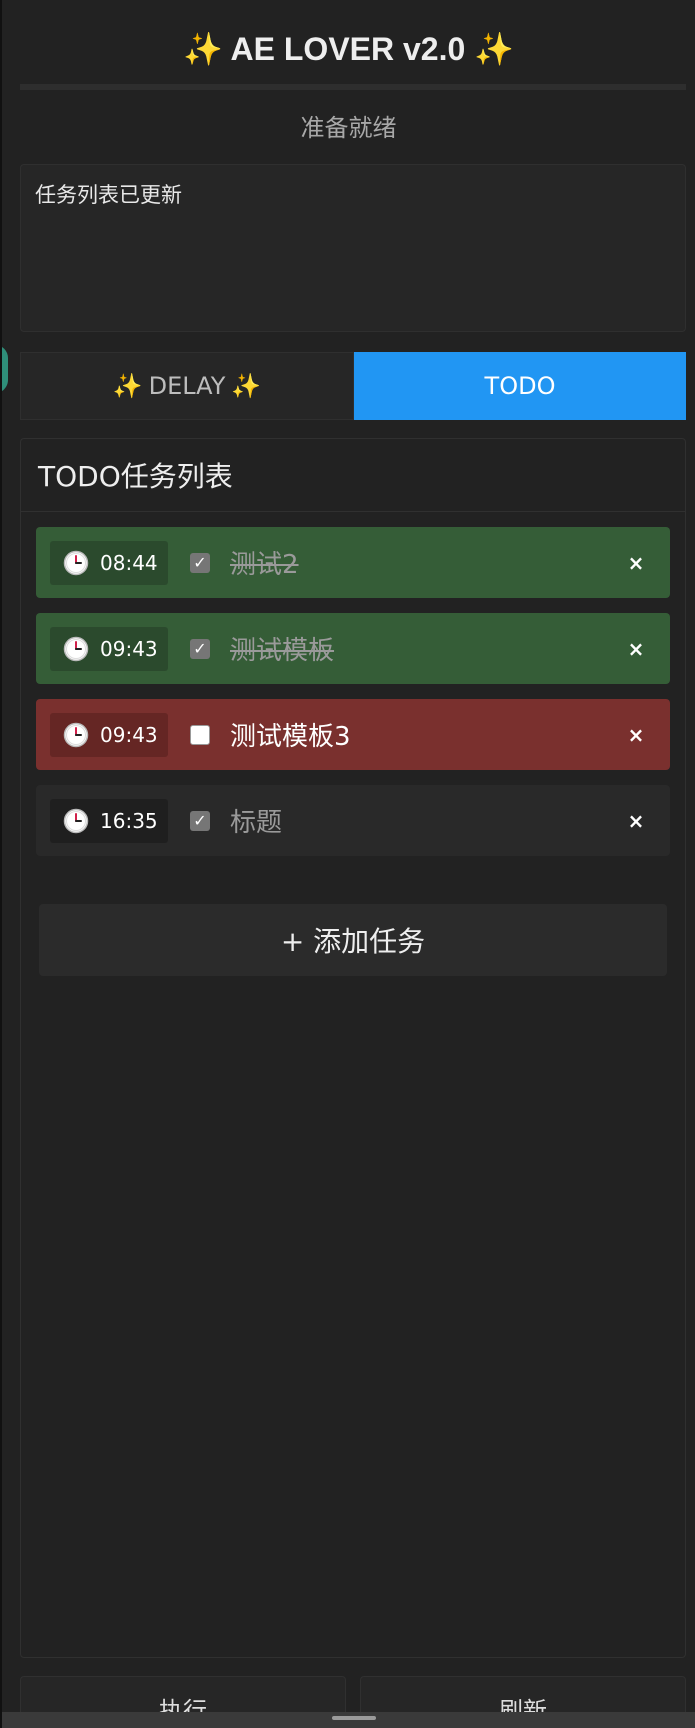 Image resolution: width=695 pixels, height=1728 pixels. What do you see at coordinates (256, 823) in the screenshot?
I see `task-title: 标题` at bounding box center [256, 823].